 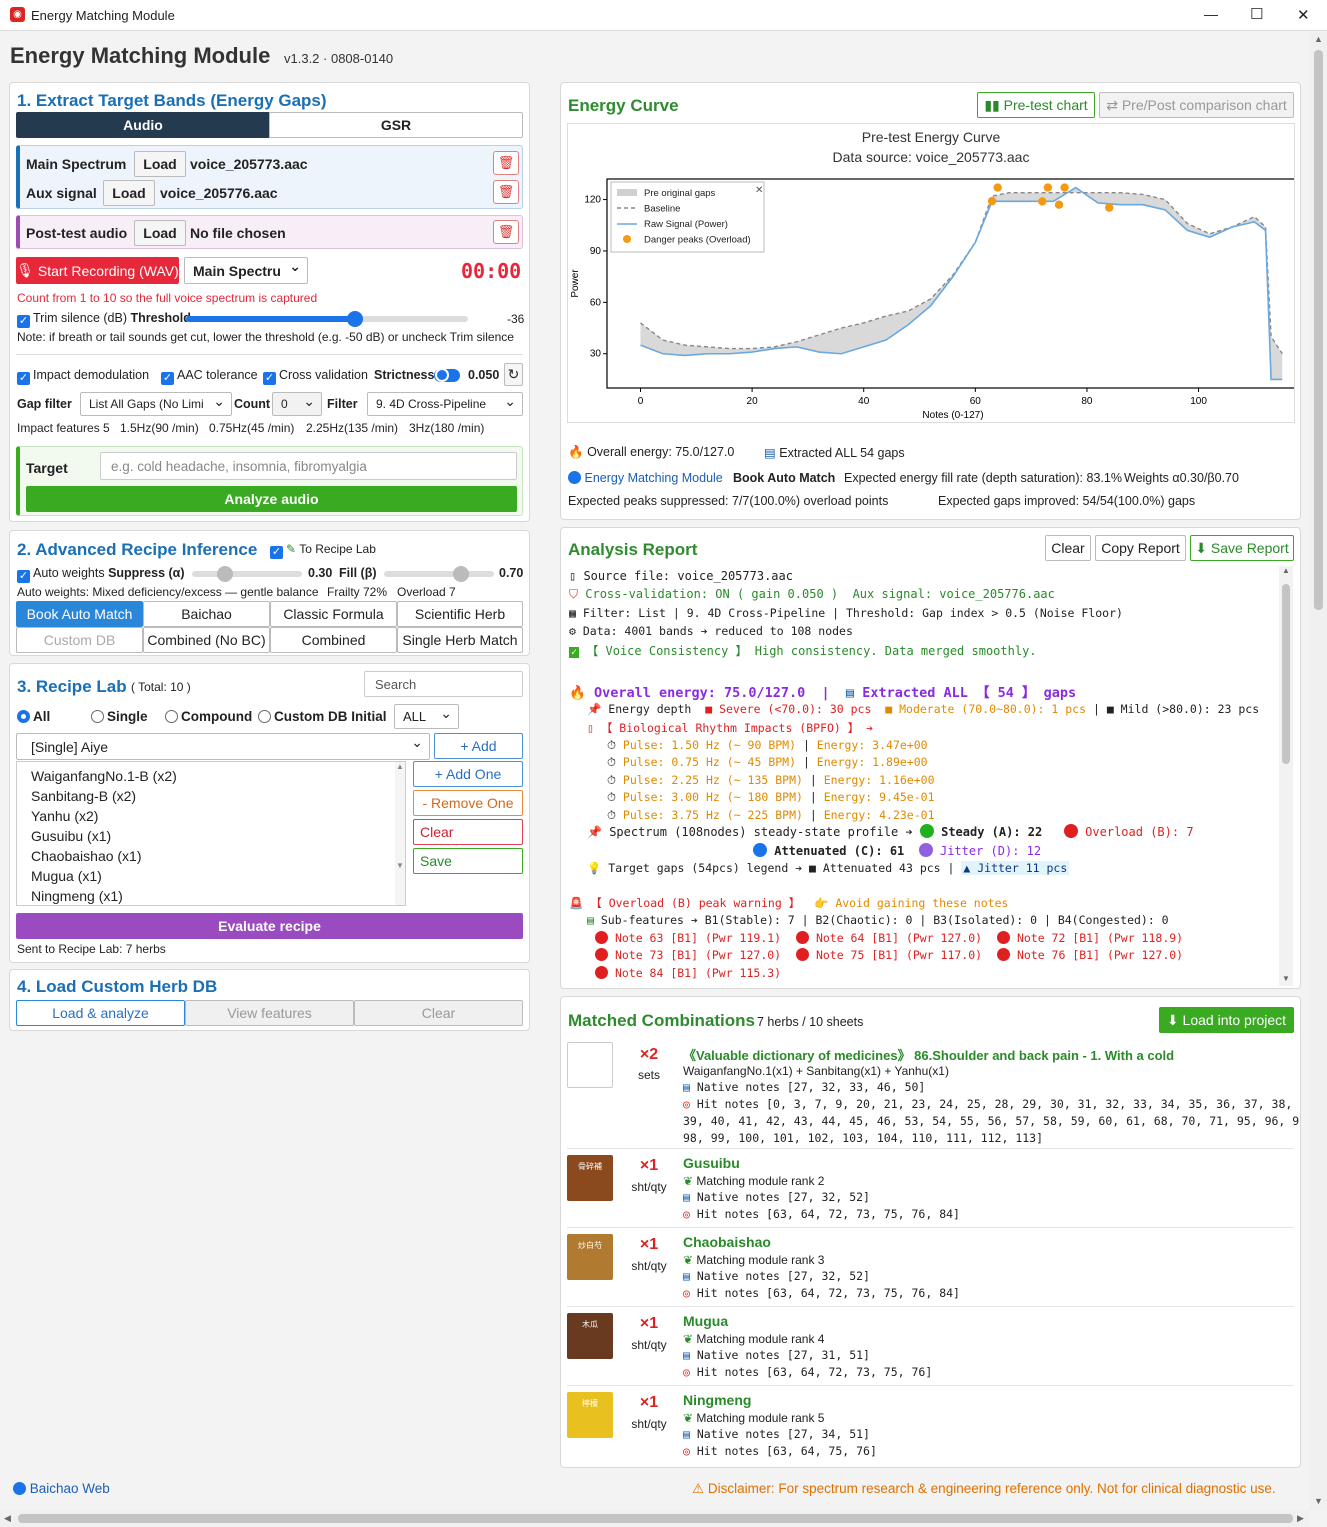 What do you see at coordinates (717, 1400) in the screenshot?
I see `herb-name: Ningmeng` at bounding box center [717, 1400].